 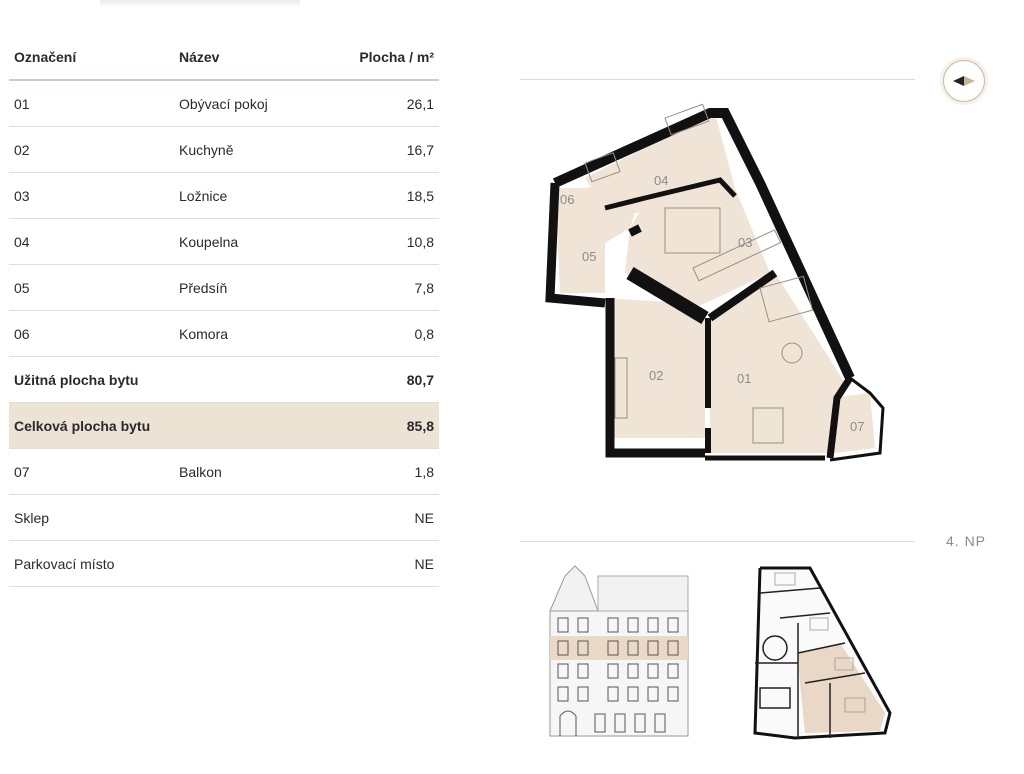 What do you see at coordinates (22, 195) in the screenshot?
I see `row-code: 03` at bounding box center [22, 195].